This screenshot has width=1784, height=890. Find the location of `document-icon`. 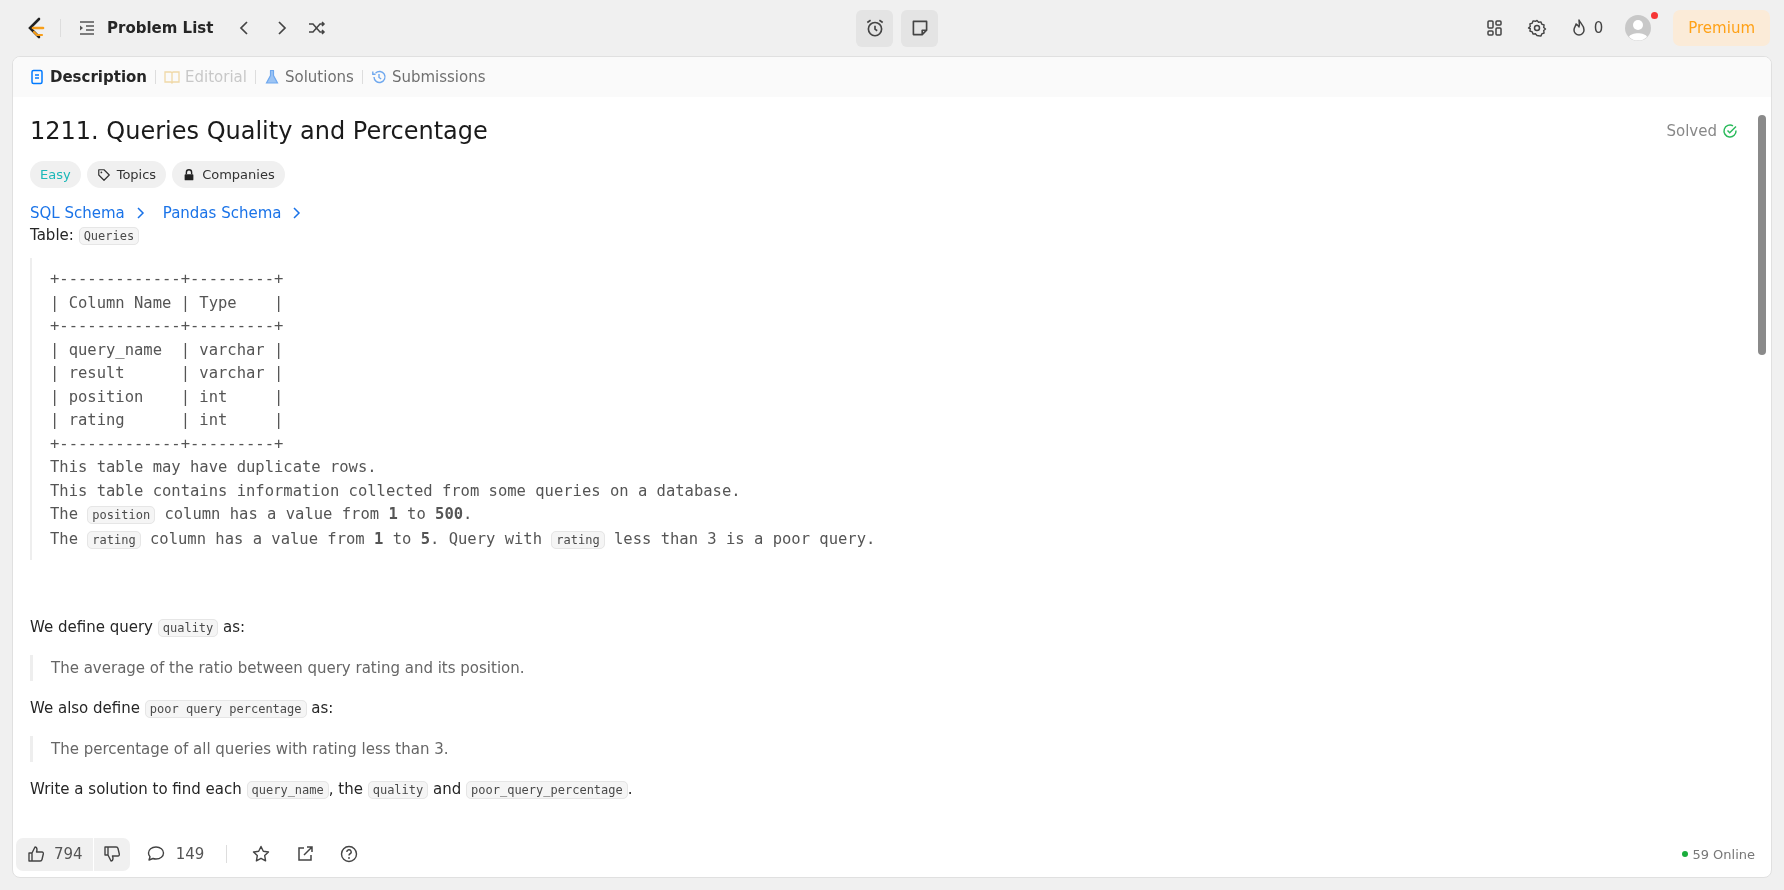

document-icon is located at coordinates (37, 77).